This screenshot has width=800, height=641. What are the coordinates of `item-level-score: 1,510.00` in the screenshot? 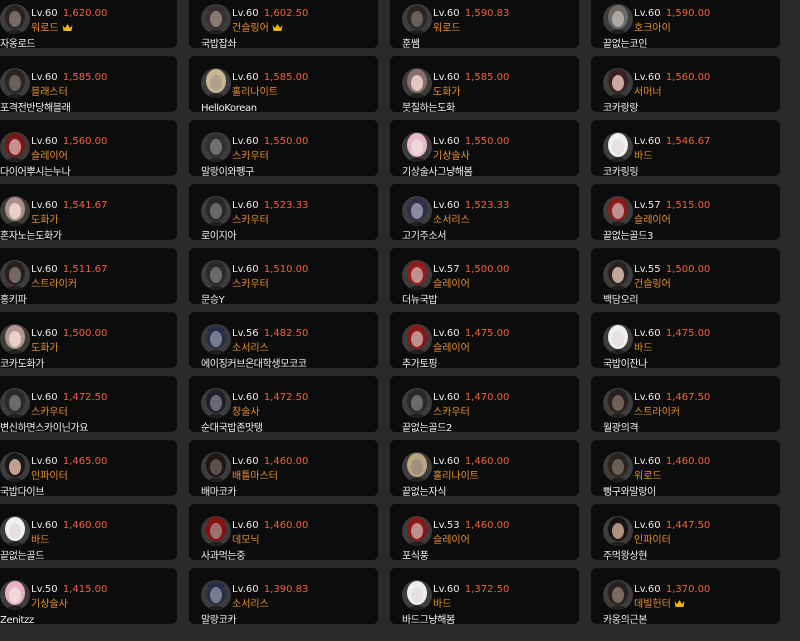 It's located at (286, 269).